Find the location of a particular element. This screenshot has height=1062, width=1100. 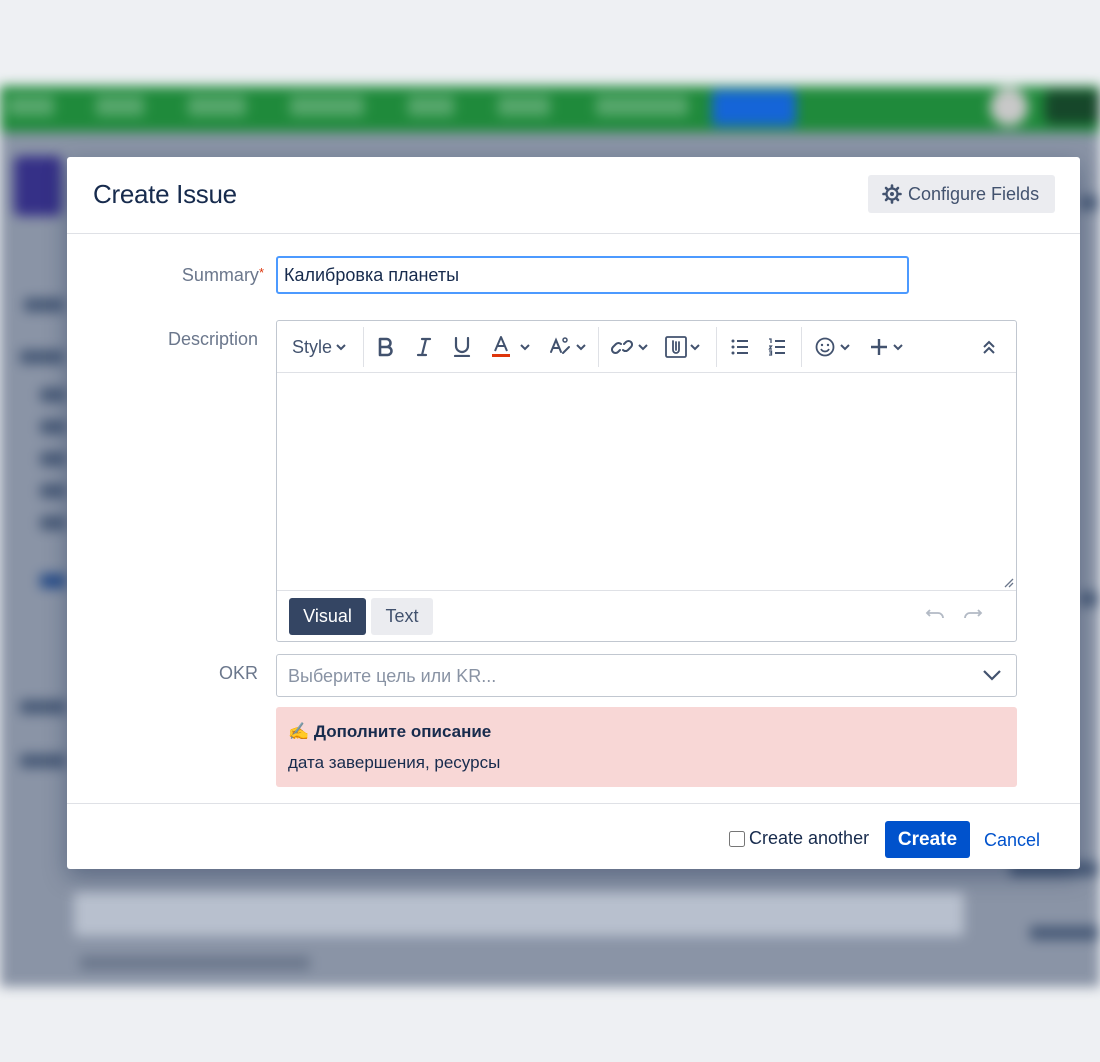

okr-label: OKR is located at coordinates (238, 673).